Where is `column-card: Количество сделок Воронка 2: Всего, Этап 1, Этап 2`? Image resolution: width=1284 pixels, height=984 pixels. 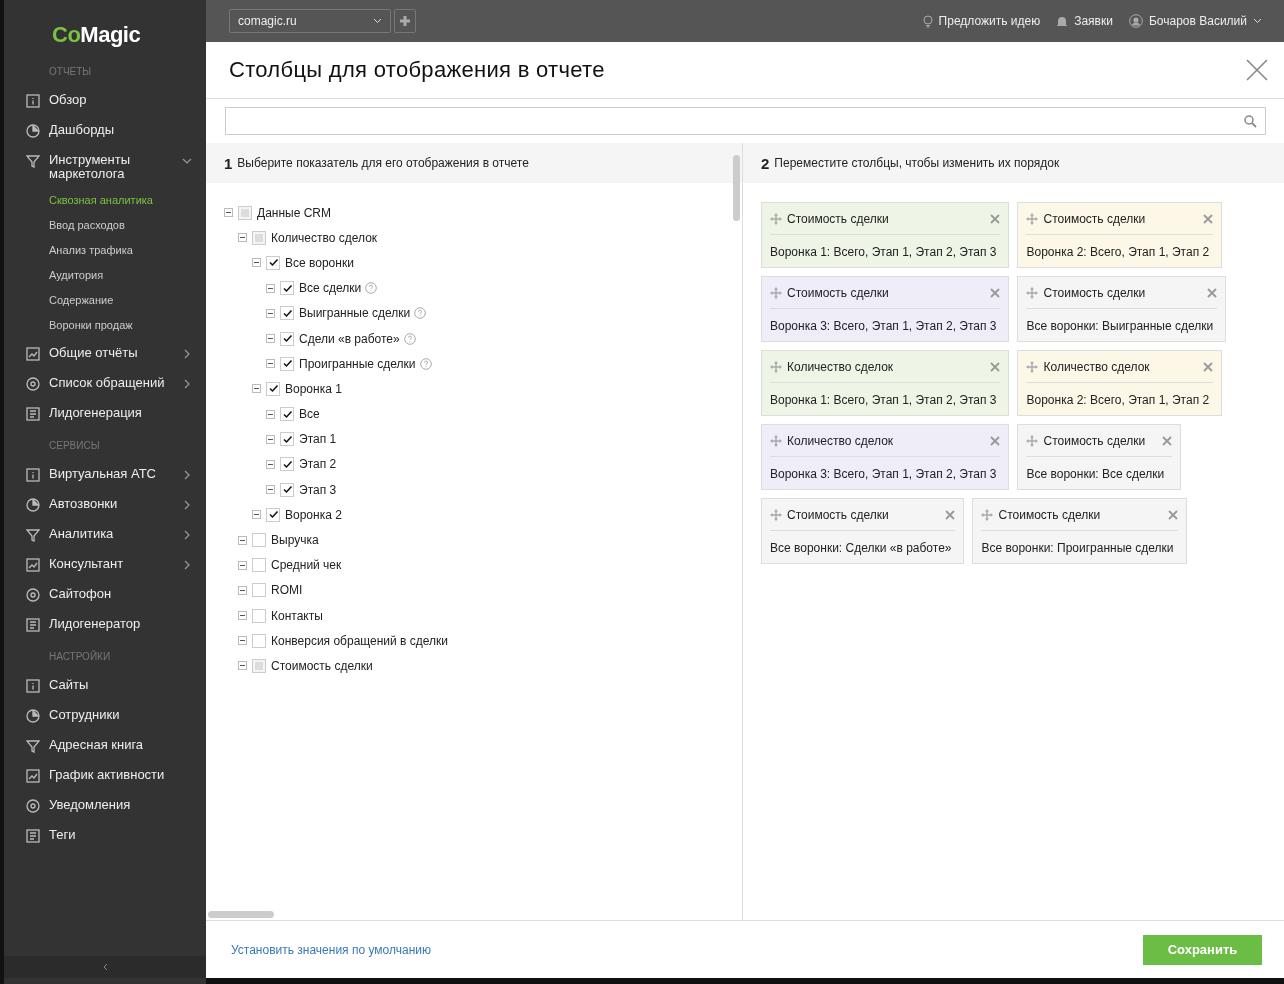 column-card: Количество сделок Воронка 2: Всего, Этап 1, Этап 2 is located at coordinates (1120, 383).